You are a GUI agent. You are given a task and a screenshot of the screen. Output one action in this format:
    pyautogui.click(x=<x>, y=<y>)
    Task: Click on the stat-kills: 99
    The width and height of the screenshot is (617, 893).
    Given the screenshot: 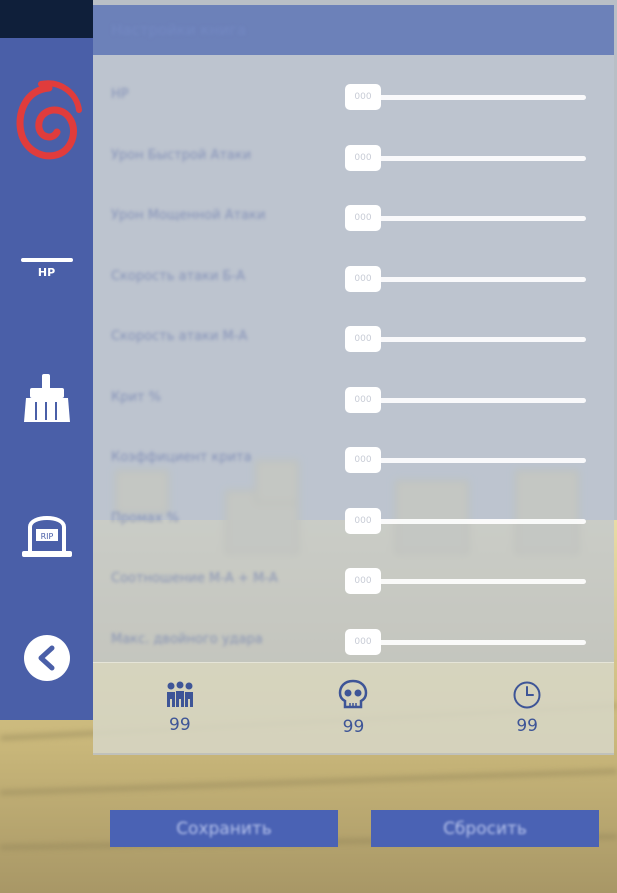 What is the action you would take?
    pyautogui.click(x=353, y=708)
    